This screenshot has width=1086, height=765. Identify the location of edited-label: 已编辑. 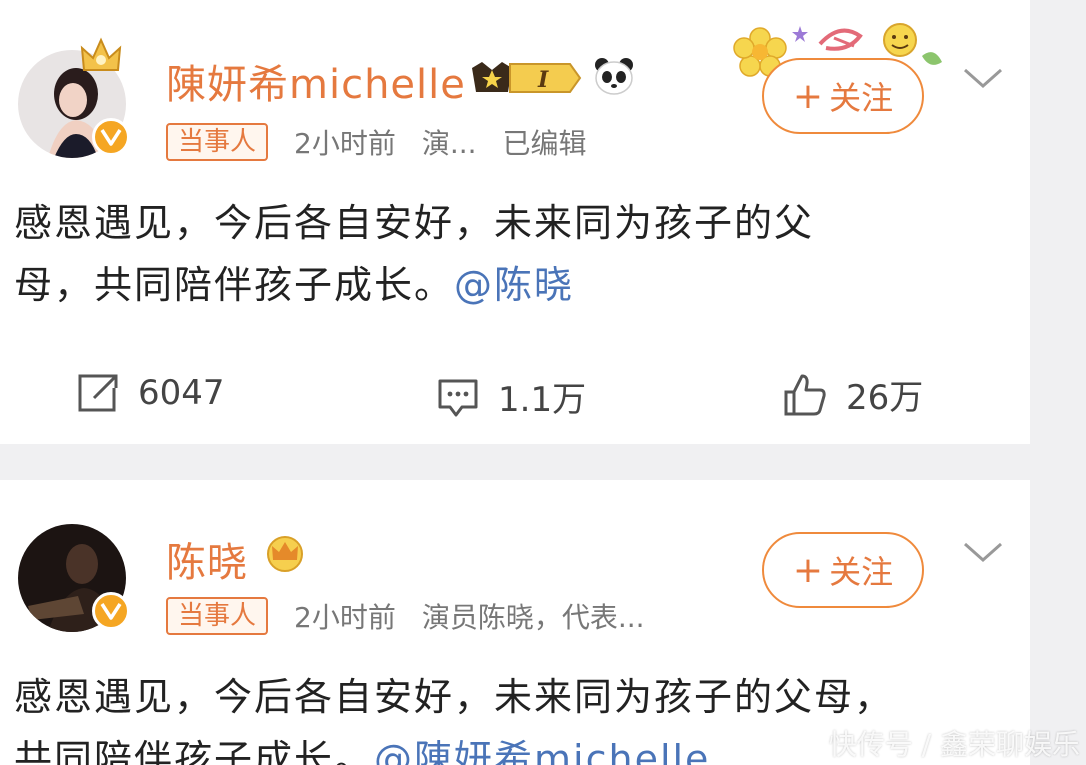
(544, 143).